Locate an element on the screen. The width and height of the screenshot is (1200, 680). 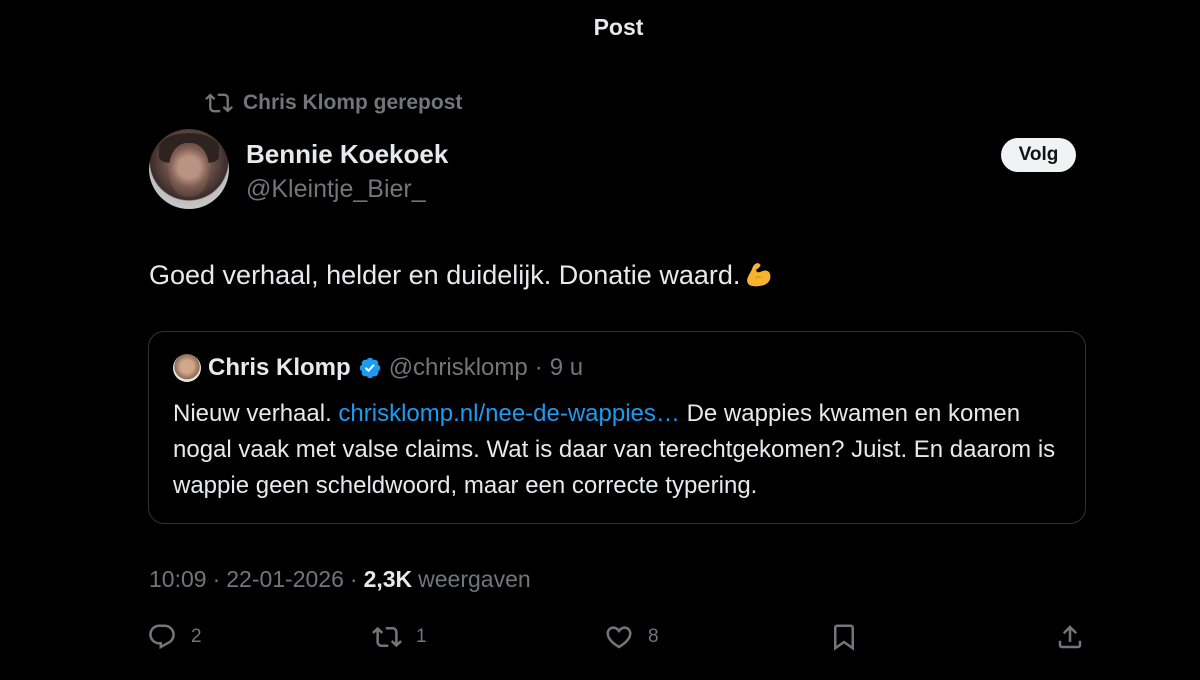
repost-count: 1 is located at coordinates (421, 636).